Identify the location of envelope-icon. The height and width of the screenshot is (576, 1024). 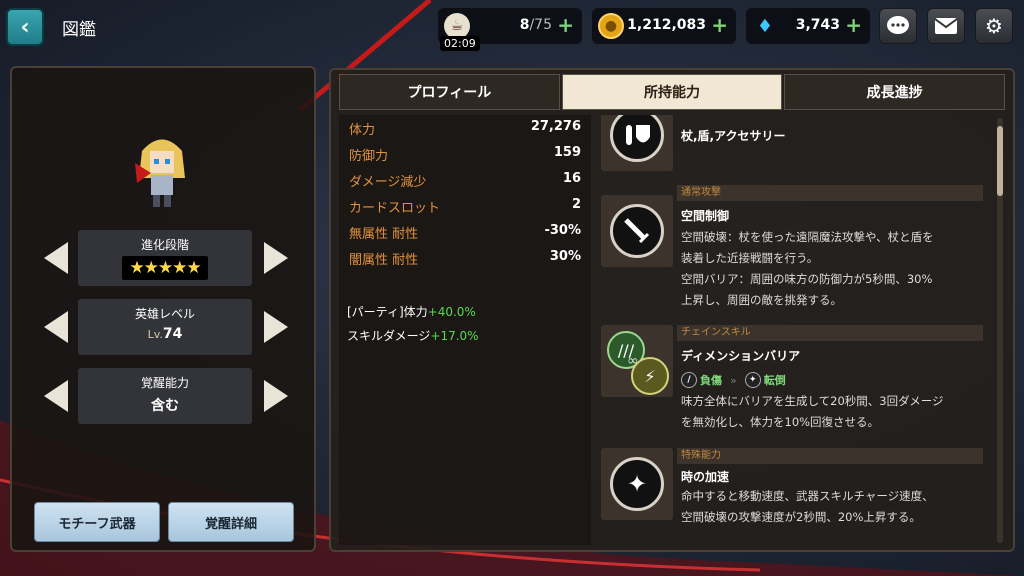
(946, 26).